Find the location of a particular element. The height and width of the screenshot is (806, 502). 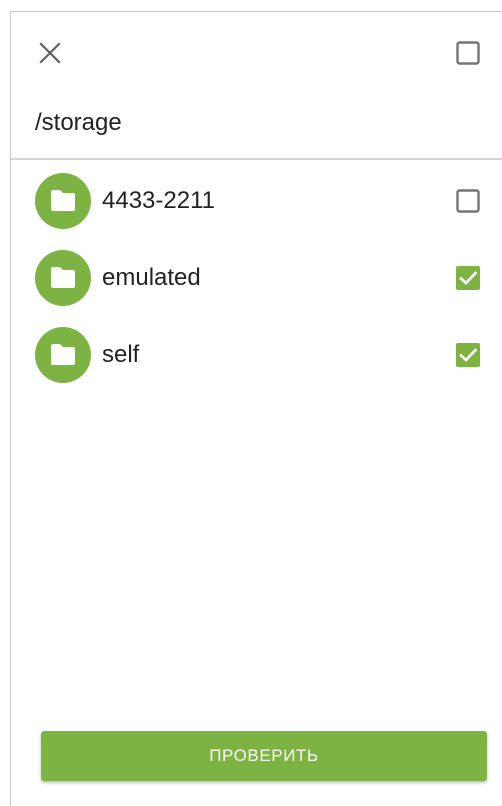

close-icon is located at coordinates (50, 53).